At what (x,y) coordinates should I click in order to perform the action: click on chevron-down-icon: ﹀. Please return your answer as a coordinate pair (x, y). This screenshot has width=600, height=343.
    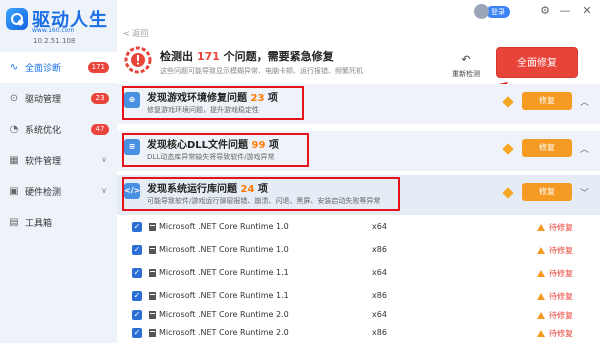
    Looking at the image, I should click on (584, 192).